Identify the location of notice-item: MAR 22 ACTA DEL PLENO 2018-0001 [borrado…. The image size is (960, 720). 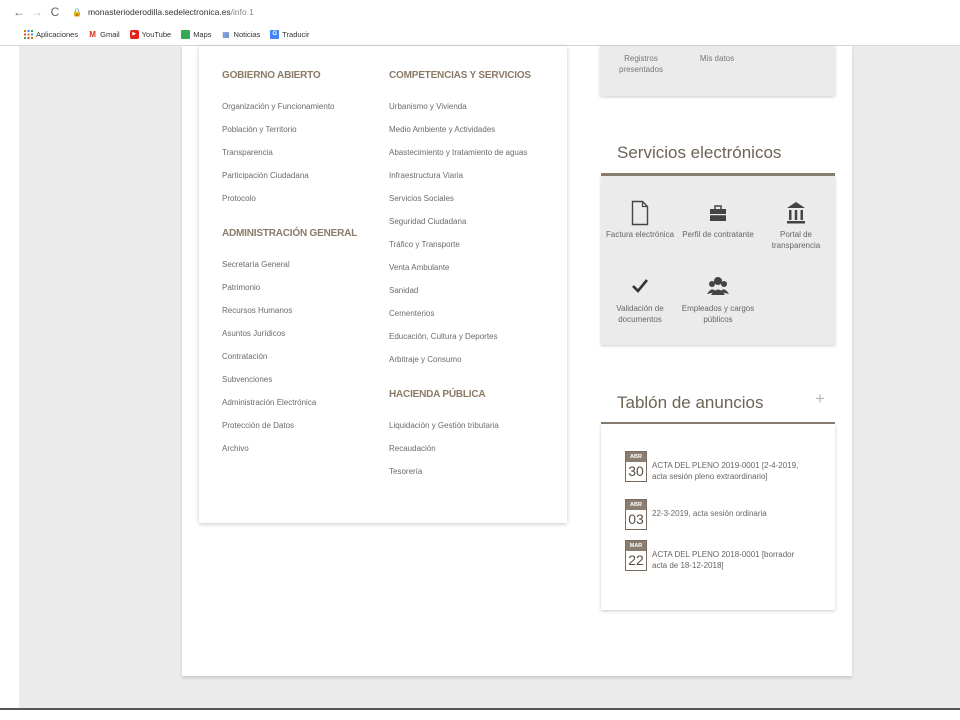
(717, 555).